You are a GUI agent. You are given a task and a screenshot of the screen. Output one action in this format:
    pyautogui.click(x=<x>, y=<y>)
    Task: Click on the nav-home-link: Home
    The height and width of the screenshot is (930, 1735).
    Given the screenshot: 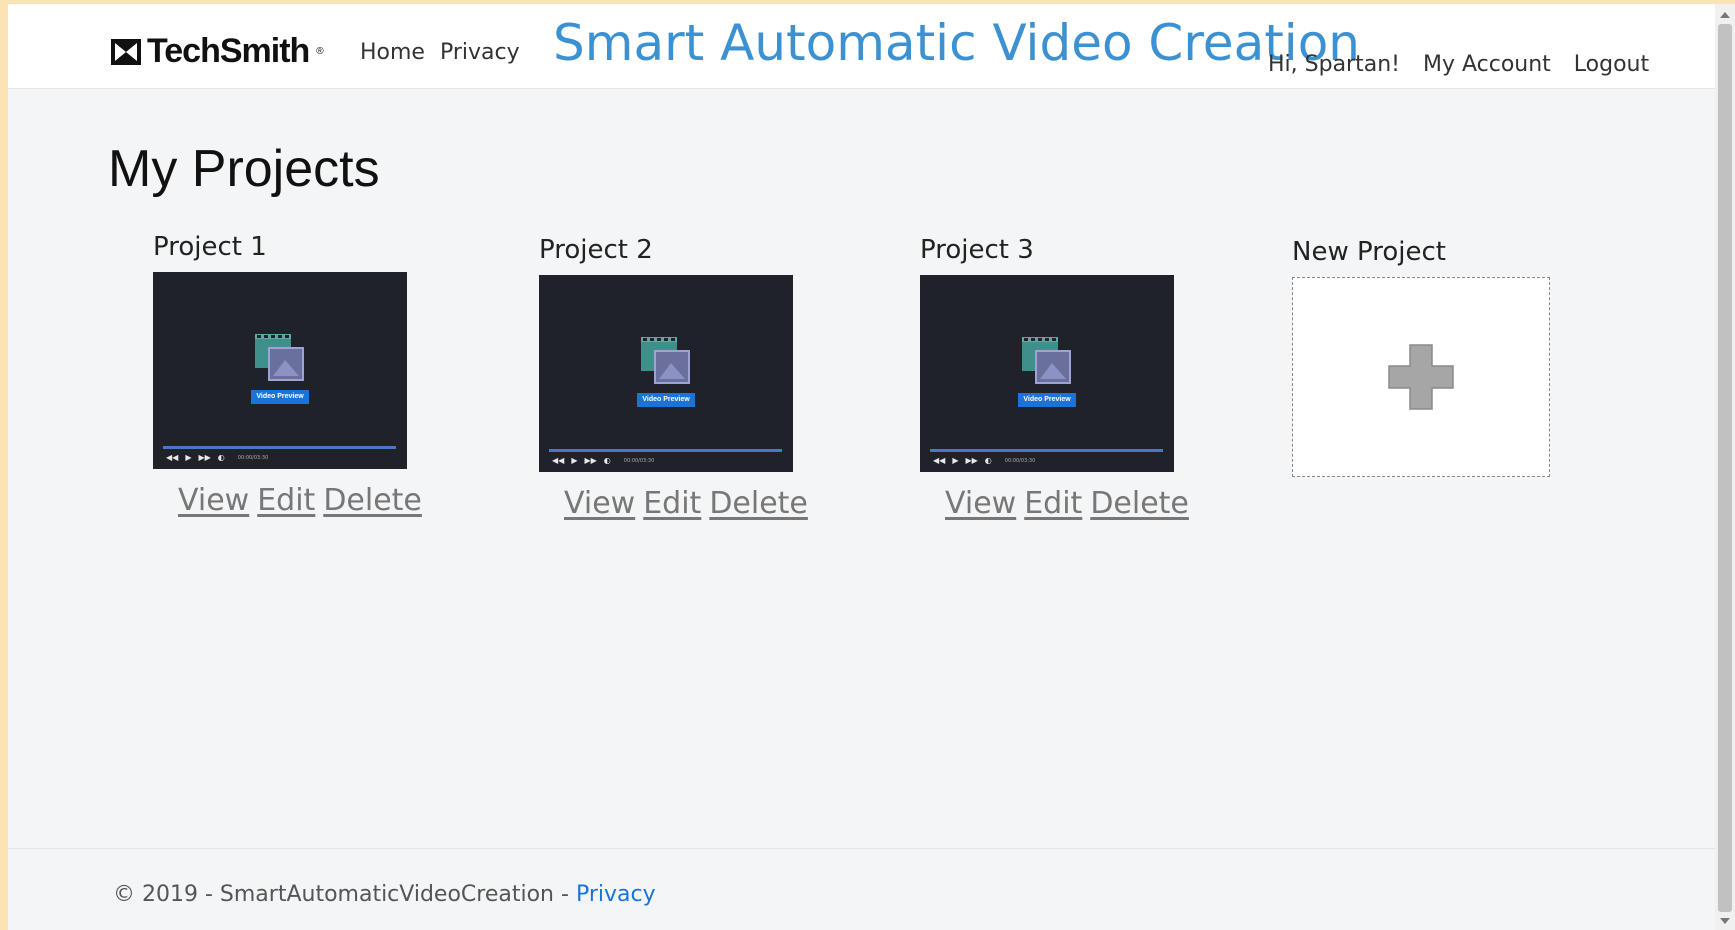 What is the action you would take?
    pyautogui.click(x=392, y=52)
    